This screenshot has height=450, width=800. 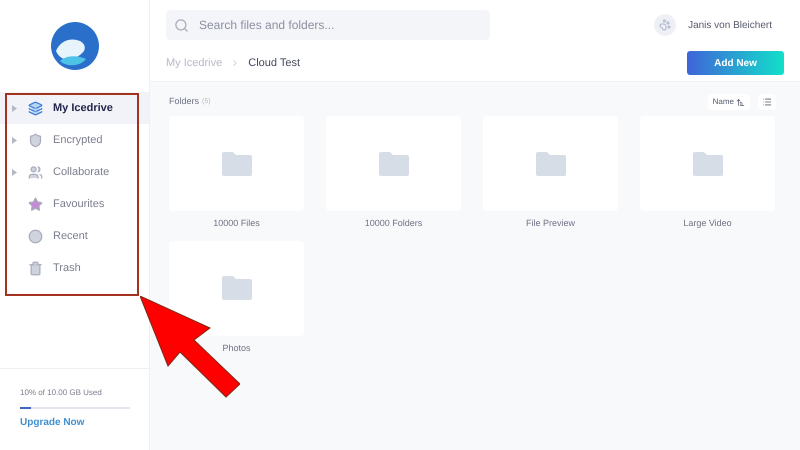 I want to click on list-icon, so click(x=767, y=102).